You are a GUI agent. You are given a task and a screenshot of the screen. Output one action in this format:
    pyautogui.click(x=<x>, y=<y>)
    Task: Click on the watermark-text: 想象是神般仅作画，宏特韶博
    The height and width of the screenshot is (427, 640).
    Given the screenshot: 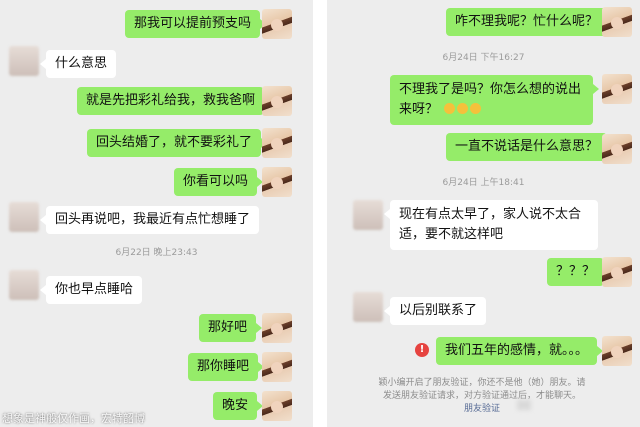 What is the action you would take?
    pyautogui.click(x=73, y=418)
    